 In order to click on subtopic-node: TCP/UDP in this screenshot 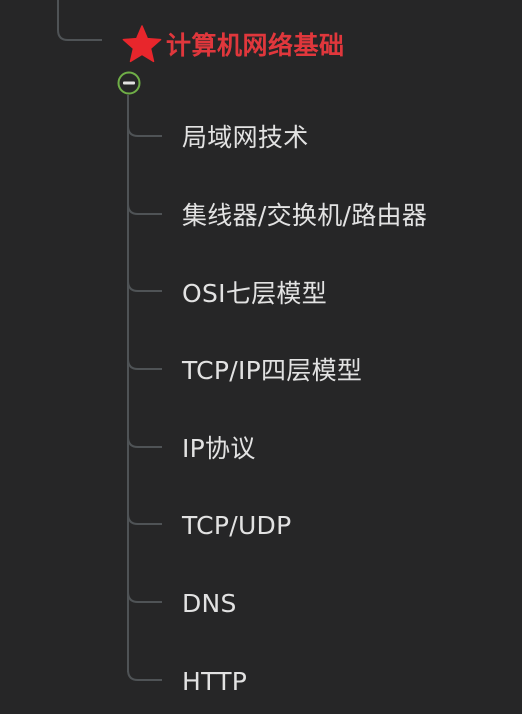, I will do `click(237, 525)`.